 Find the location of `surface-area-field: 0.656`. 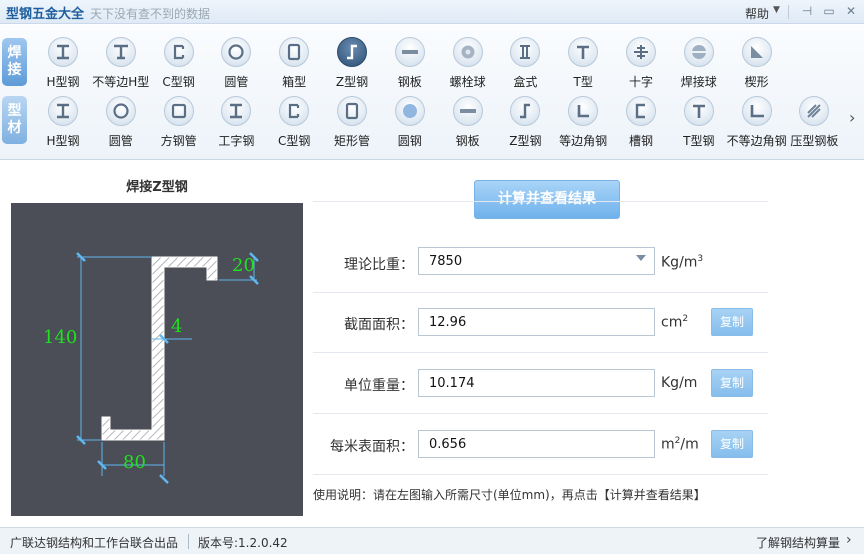

surface-area-field: 0.656 is located at coordinates (536, 444).